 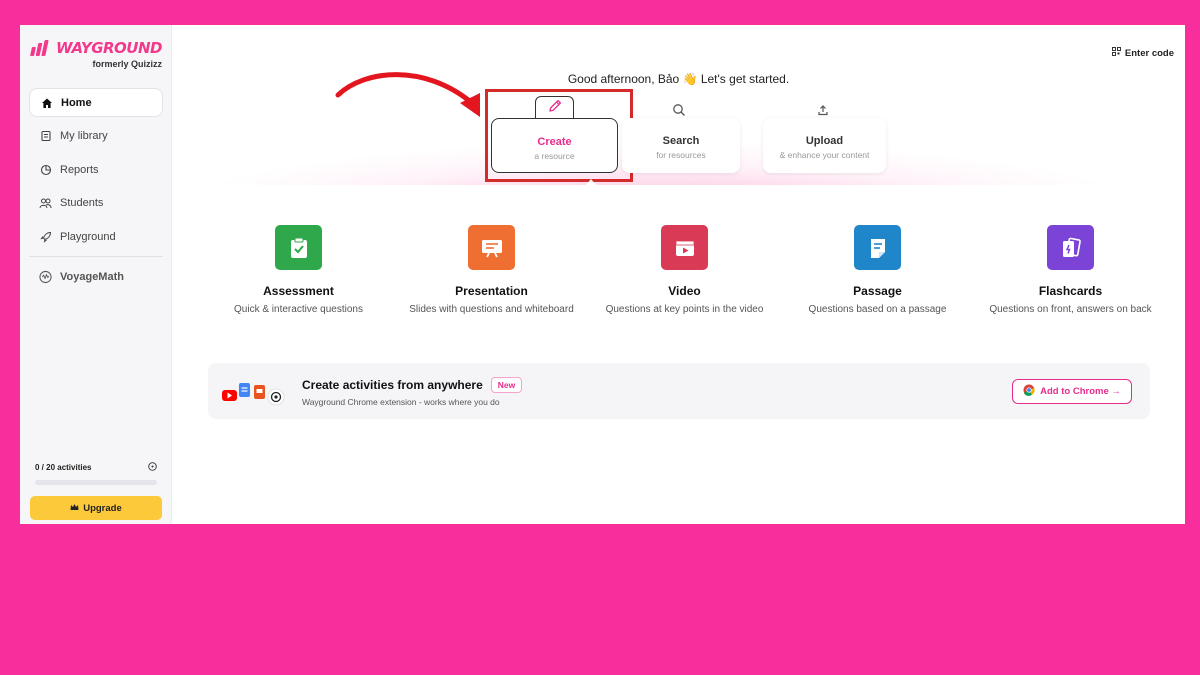 What do you see at coordinates (76, 102) in the screenshot?
I see `sidebar-item-label: Home` at bounding box center [76, 102].